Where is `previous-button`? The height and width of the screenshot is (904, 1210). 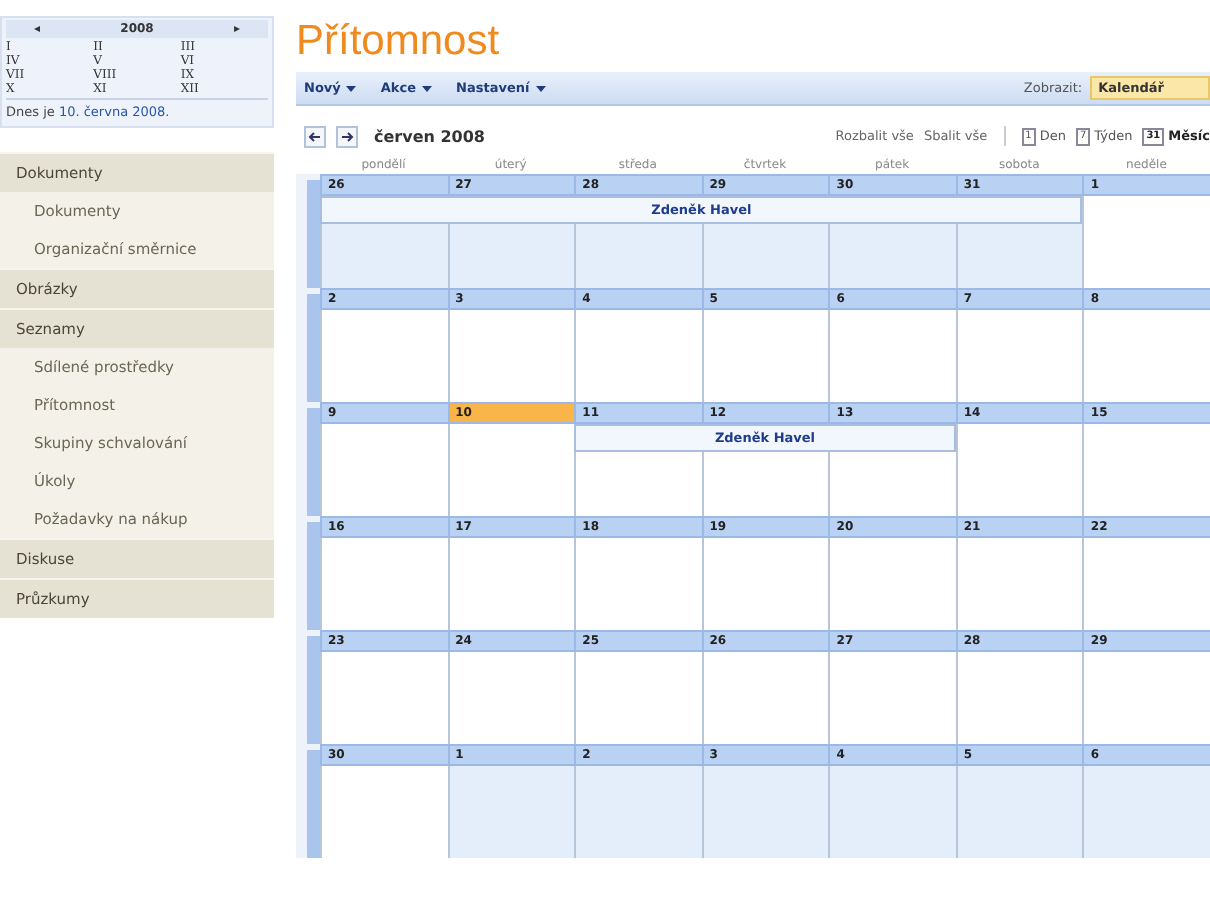
previous-button is located at coordinates (315, 136).